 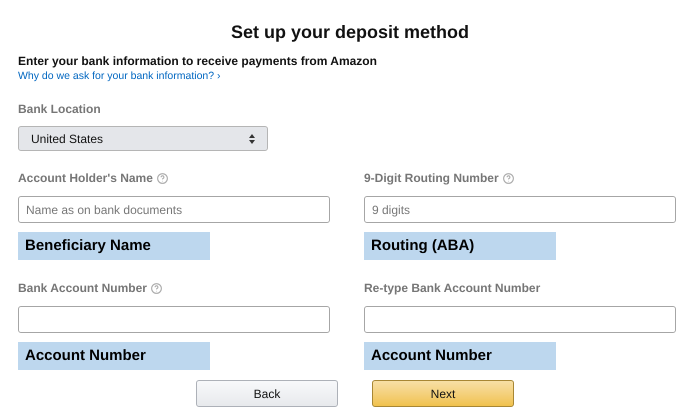 What do you see at coordinates (60, 109) in the screenshot?
I see `field-label: Bank Location` at bounding box center [60, 109].